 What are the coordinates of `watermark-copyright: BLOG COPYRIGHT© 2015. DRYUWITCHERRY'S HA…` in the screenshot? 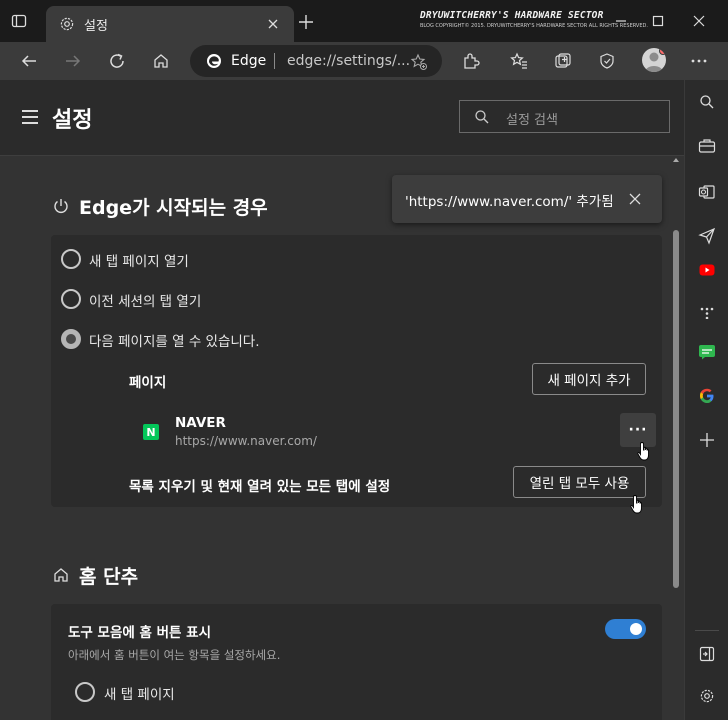 It's located at (534, 26).